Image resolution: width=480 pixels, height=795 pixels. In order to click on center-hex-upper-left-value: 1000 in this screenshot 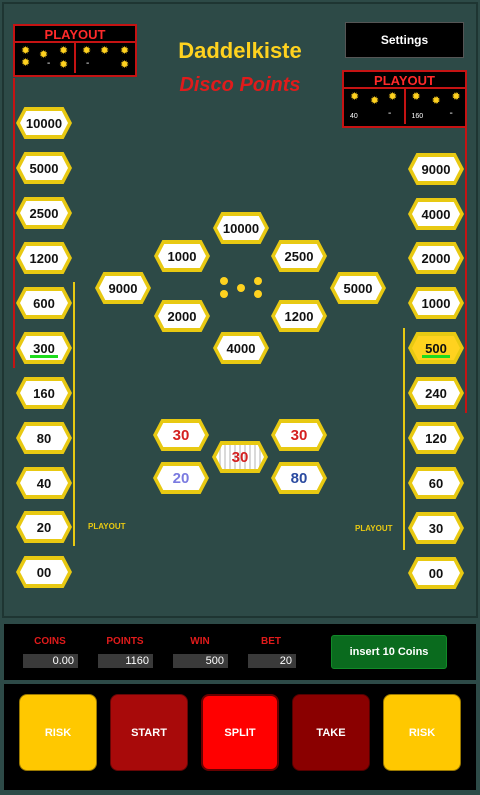, I will do `click(182, 256)`.